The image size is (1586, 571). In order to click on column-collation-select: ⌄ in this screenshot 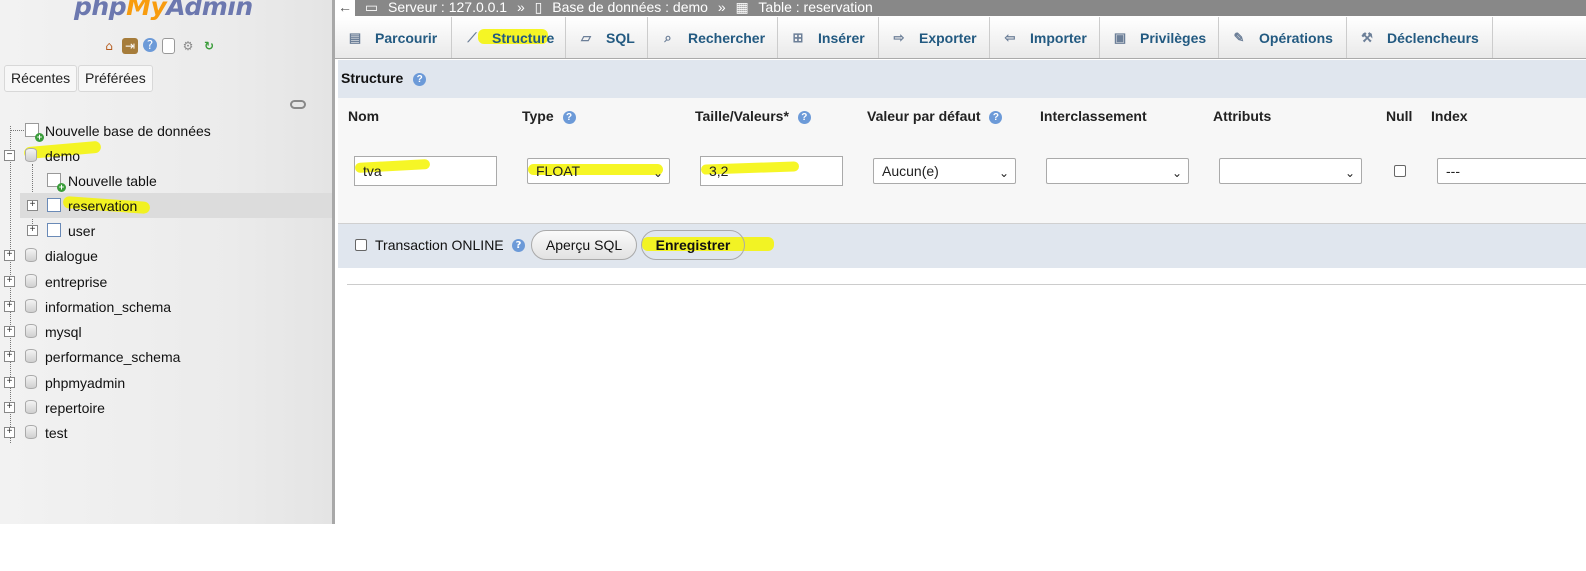, I will do `click(1117, 171)`.